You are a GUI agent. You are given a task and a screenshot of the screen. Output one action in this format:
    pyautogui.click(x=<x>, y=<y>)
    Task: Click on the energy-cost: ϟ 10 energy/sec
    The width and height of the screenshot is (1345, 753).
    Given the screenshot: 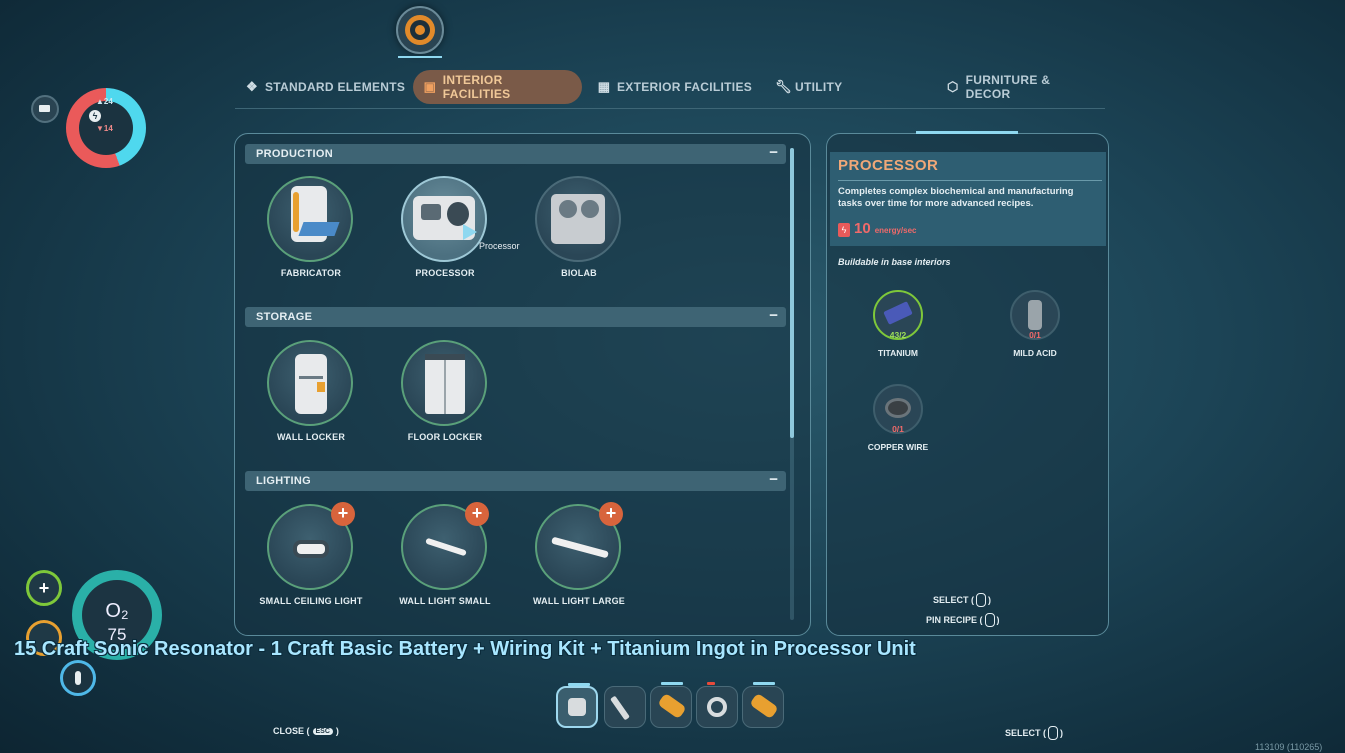 What is the action you would take?
    pyautogui.click(x=877, y=228)
    